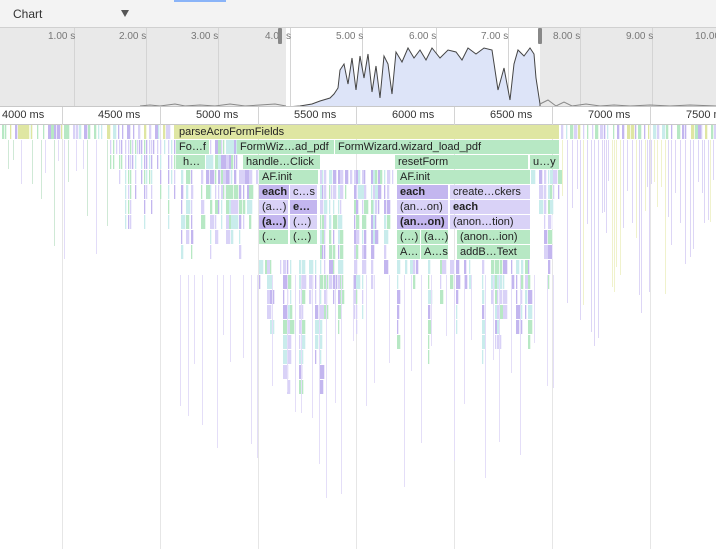  I want to click on flame-frame: handle…Click, so click(282, 162).